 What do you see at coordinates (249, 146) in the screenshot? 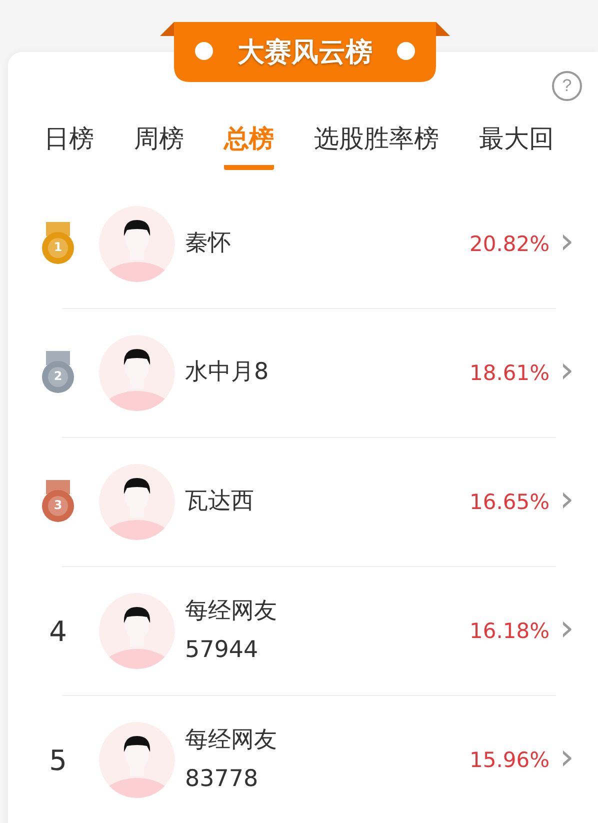
I see `tab: 总榜` at bounding box center [249, 146].